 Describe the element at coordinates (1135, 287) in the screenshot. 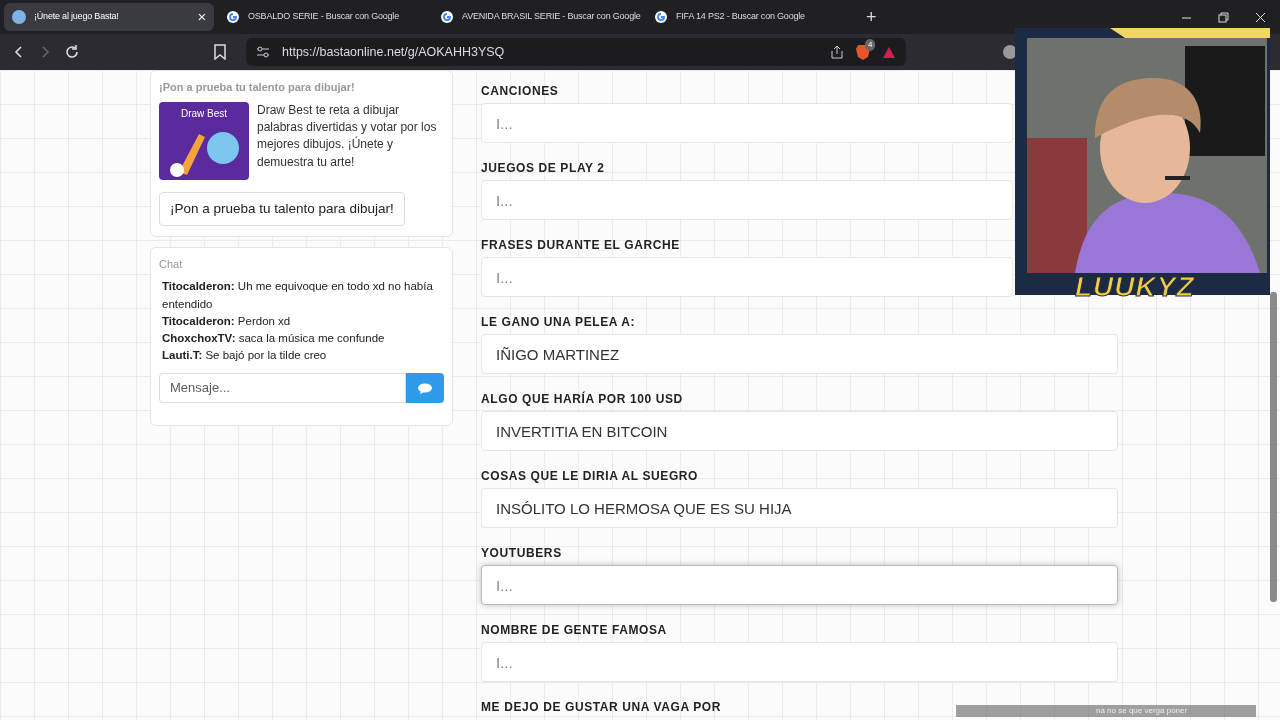

I see `streamer-name: LUUKYZ` at that location.